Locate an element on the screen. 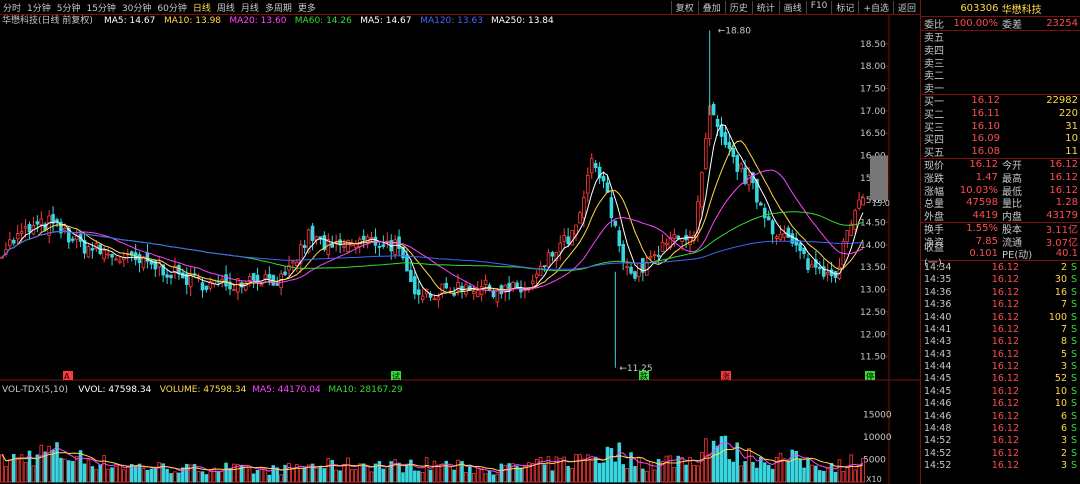  tick-row: 14:46 16.12 10 S is located at coordinates (1000, 404).